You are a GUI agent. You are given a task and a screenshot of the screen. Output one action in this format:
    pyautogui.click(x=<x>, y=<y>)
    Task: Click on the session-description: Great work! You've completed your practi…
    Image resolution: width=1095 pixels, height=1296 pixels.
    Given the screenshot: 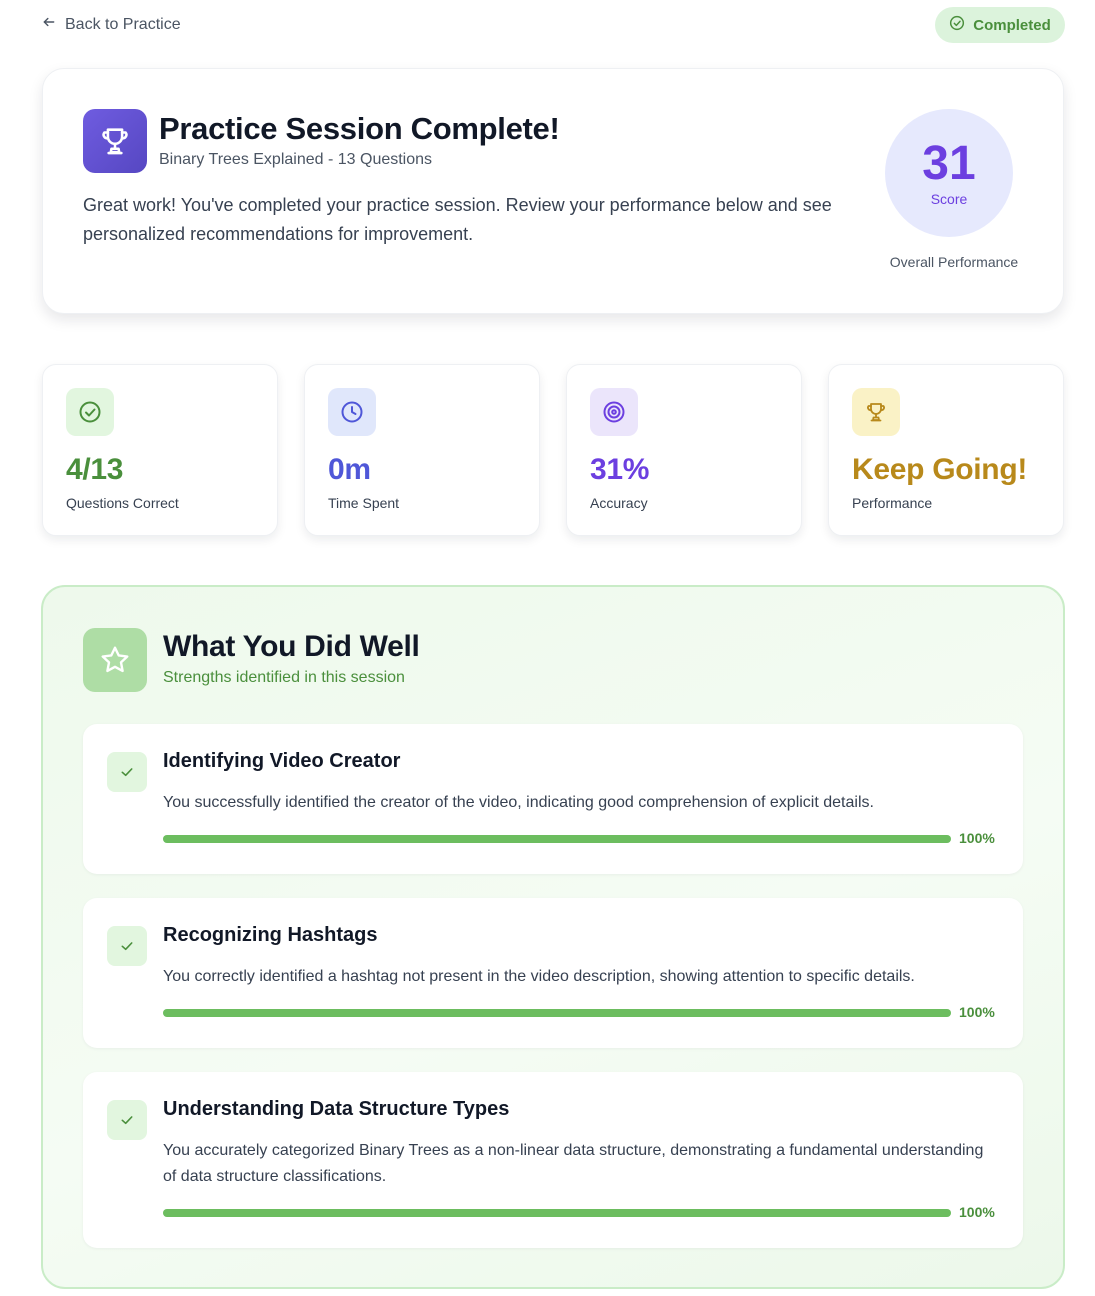 What is the action you would take?
    pyautogui.click(x=457, y=219)
    